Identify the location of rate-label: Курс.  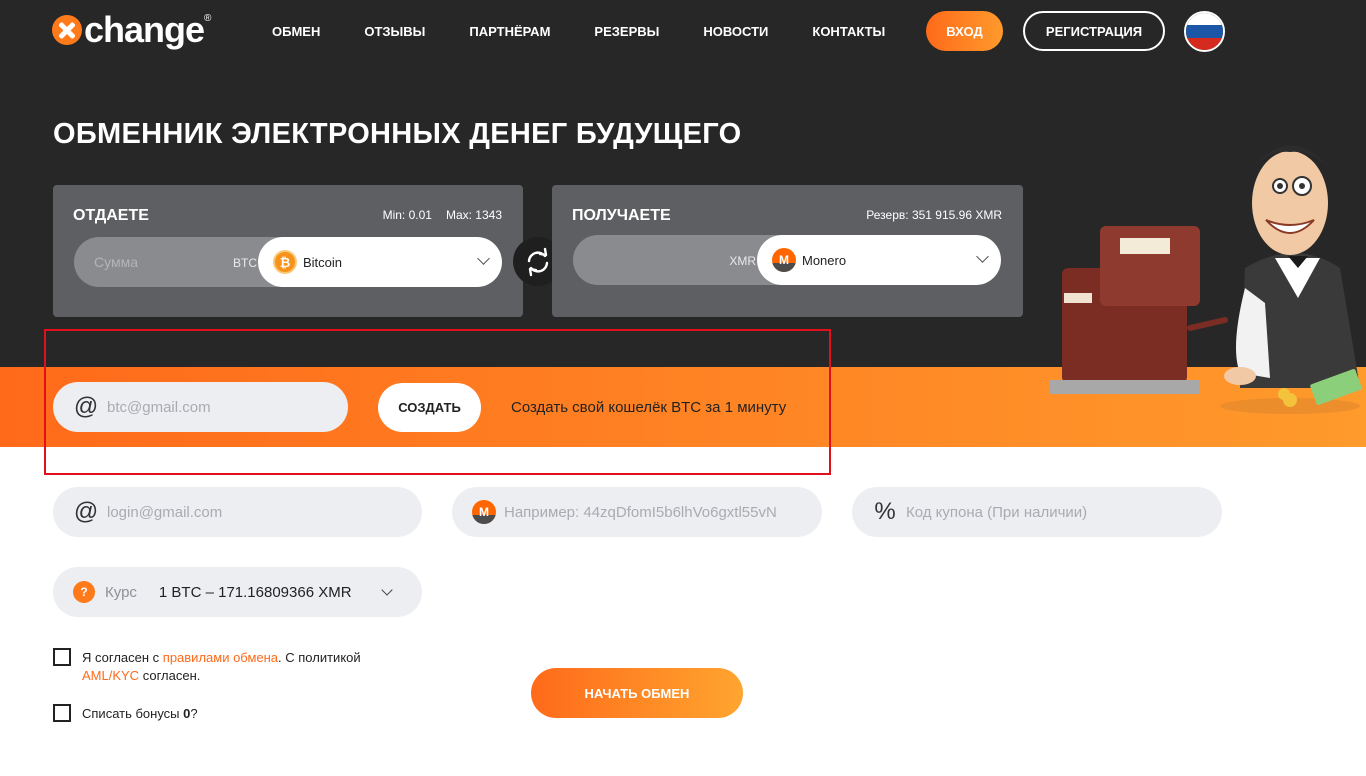
(121, 592).